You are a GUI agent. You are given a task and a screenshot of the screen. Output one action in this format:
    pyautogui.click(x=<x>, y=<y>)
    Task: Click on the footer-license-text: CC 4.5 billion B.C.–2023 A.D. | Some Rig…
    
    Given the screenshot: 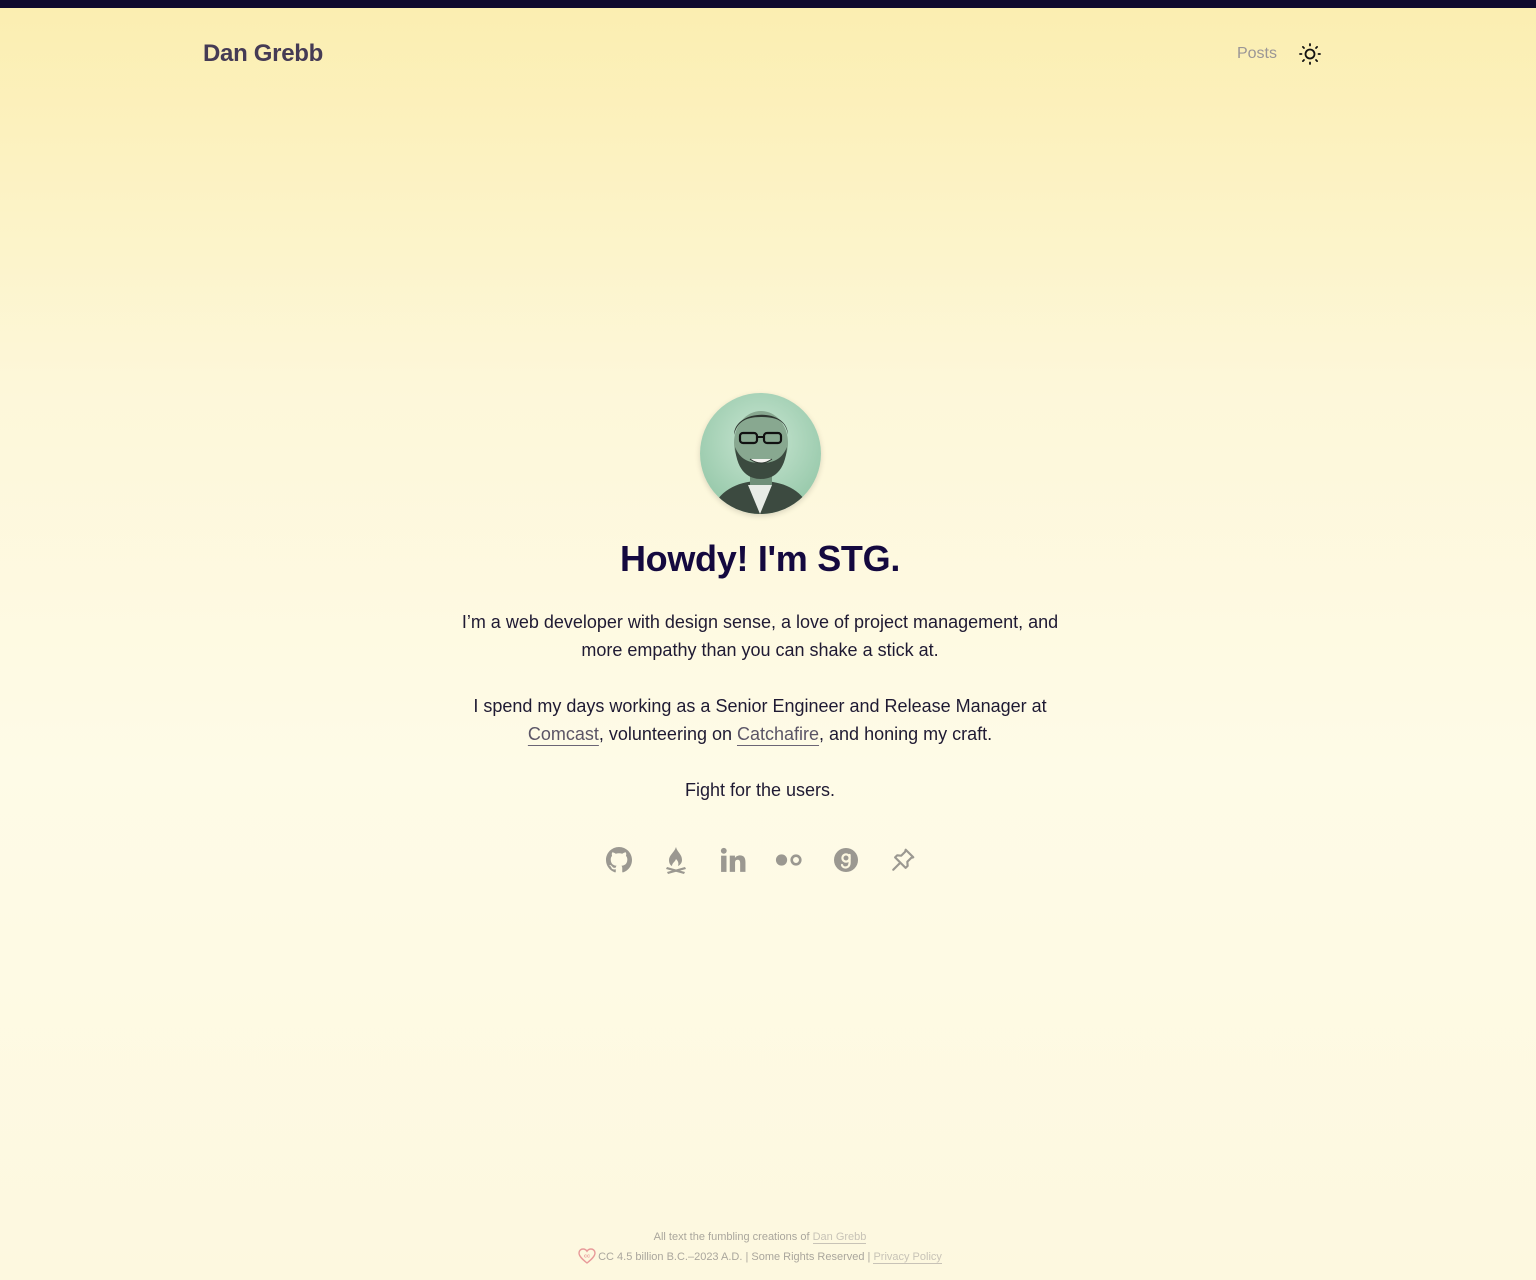 What is the action you would take?
    pyautogui.click(x=736, y=1257)
    